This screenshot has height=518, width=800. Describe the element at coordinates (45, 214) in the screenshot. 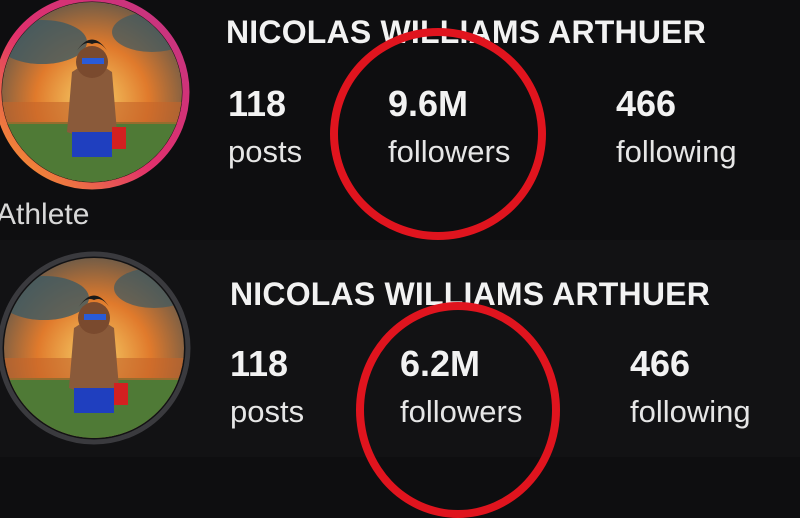

I see `profile-category: Athlete` at that location.